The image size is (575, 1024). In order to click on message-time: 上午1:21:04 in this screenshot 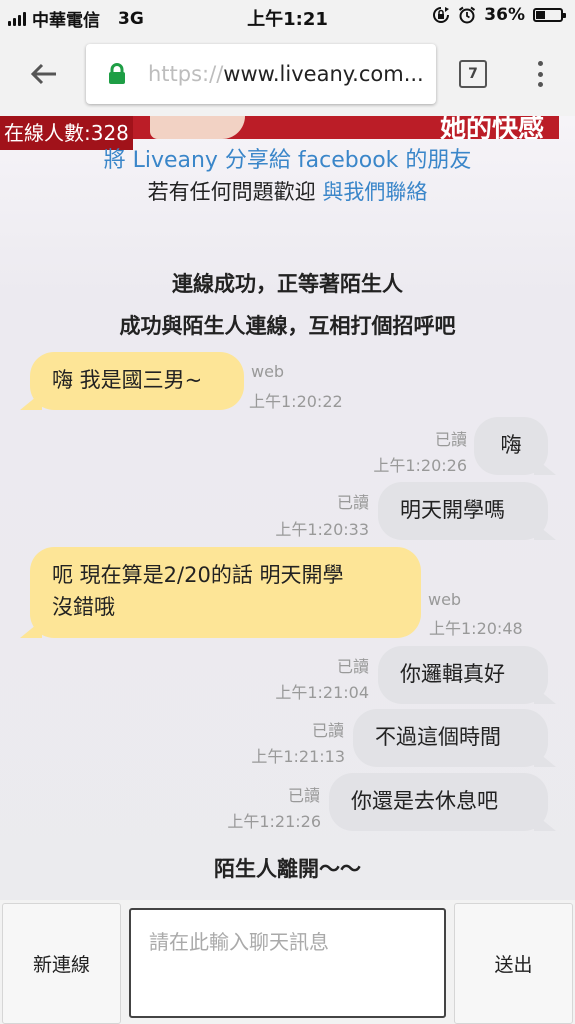, I will do `click(322, 692)`.